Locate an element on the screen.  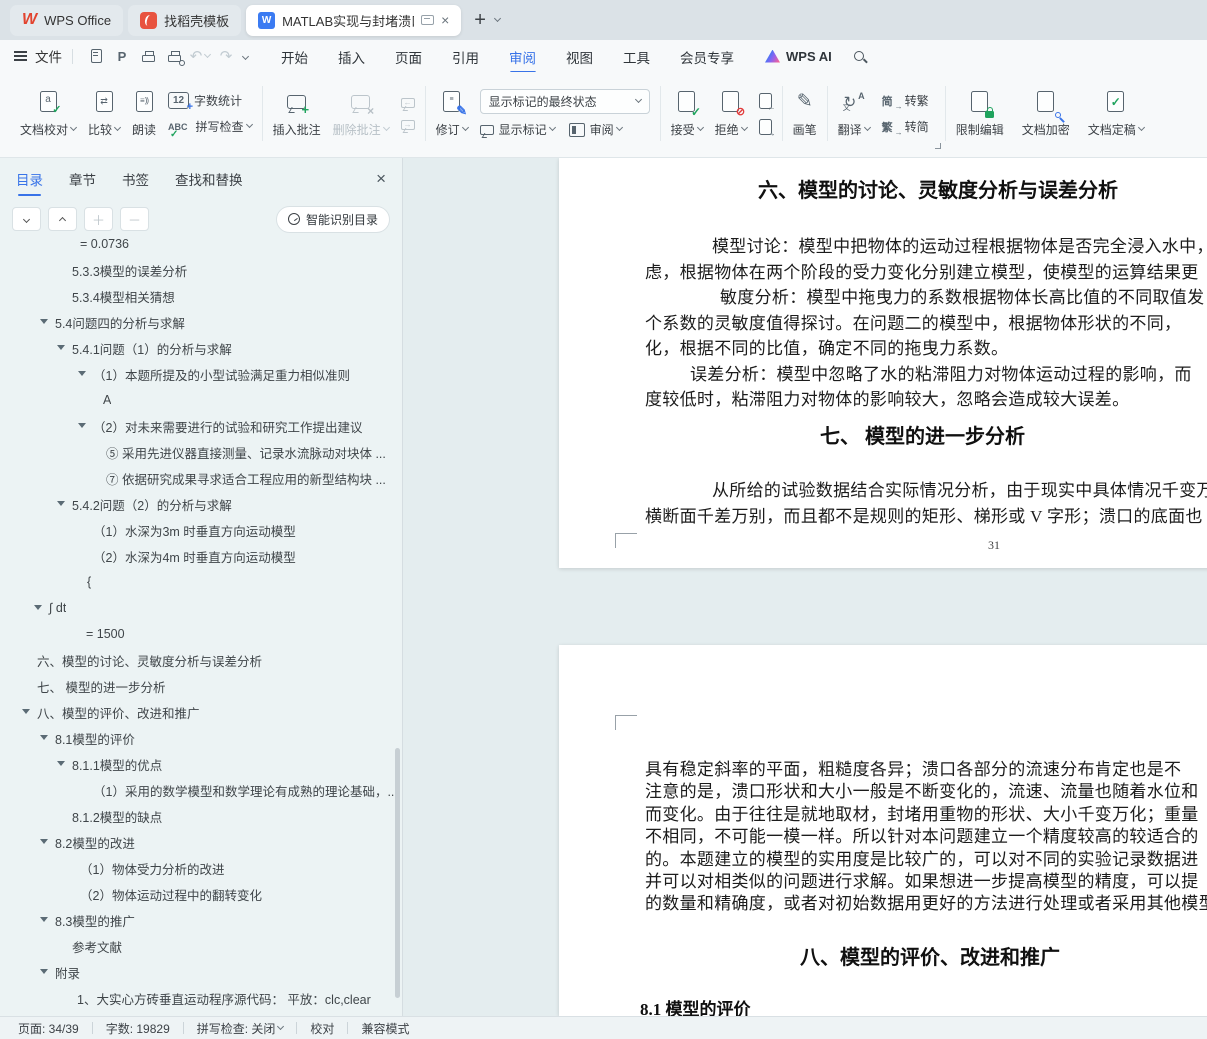
menu-item-引用: 引用 is located at coordinates (465, 56).